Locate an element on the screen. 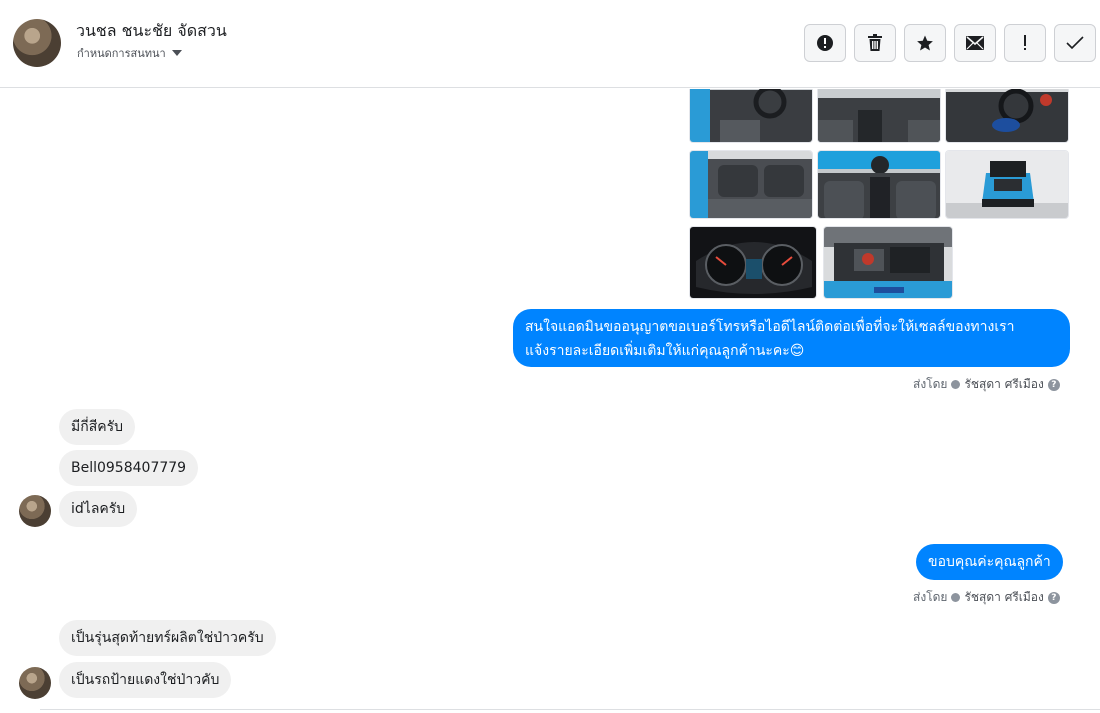 This screenshot has width=1100, height=713. outgoing-message: ขอบคุณค่ะคุณลูกค้า is located at coordinates (989, 562).